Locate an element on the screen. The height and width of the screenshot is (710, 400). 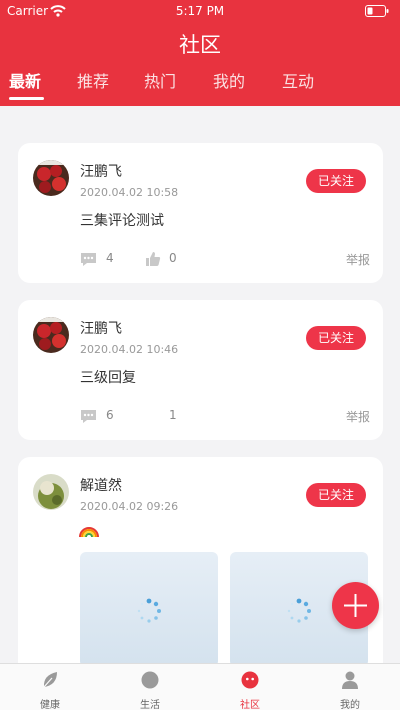
tab-popular: 热门 is located at coordinates (160, 80).